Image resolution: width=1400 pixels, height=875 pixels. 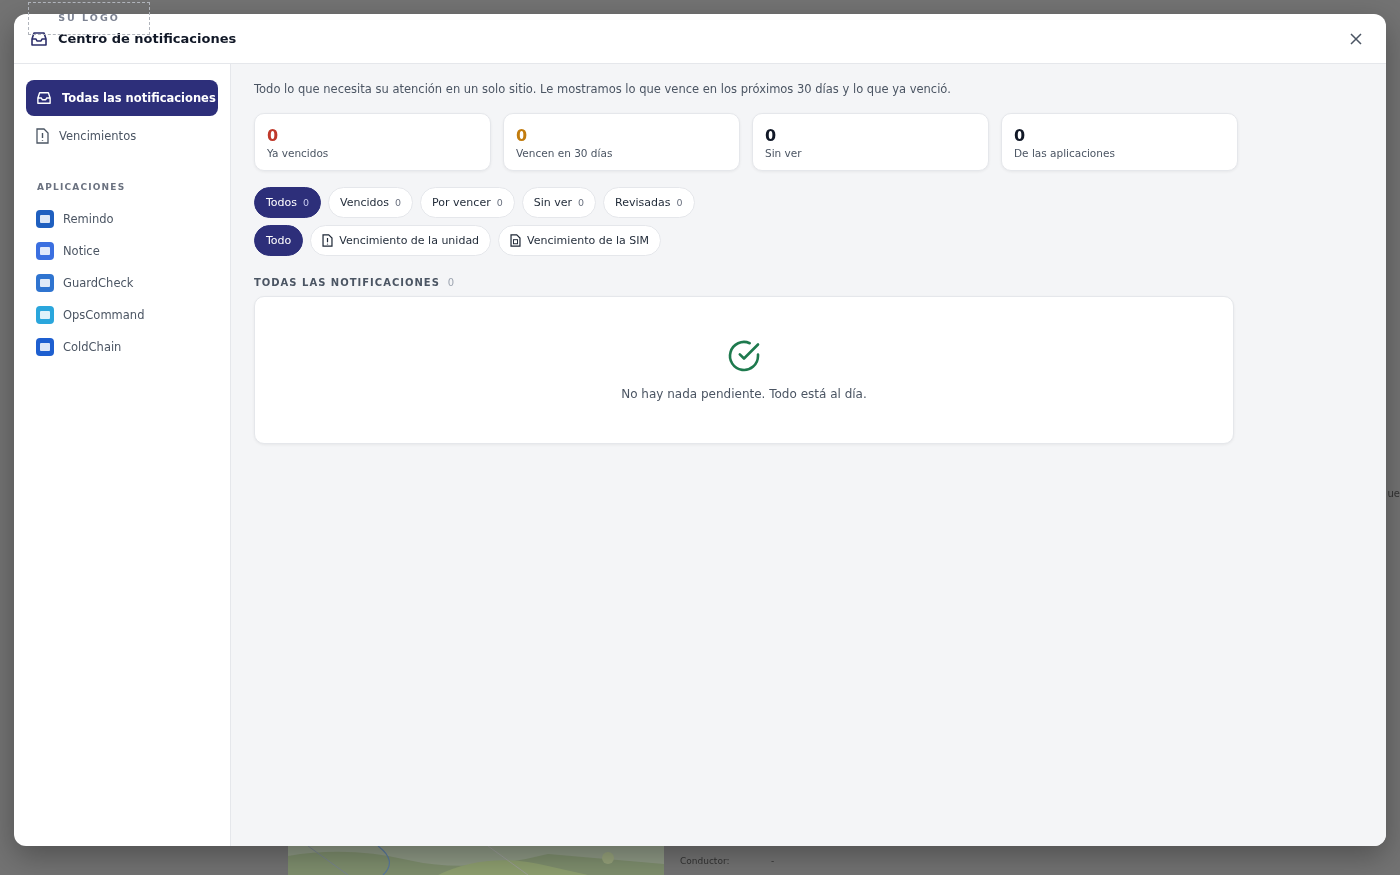 I want to click on app-item: OpsCommand, so click(x=122, y=315).